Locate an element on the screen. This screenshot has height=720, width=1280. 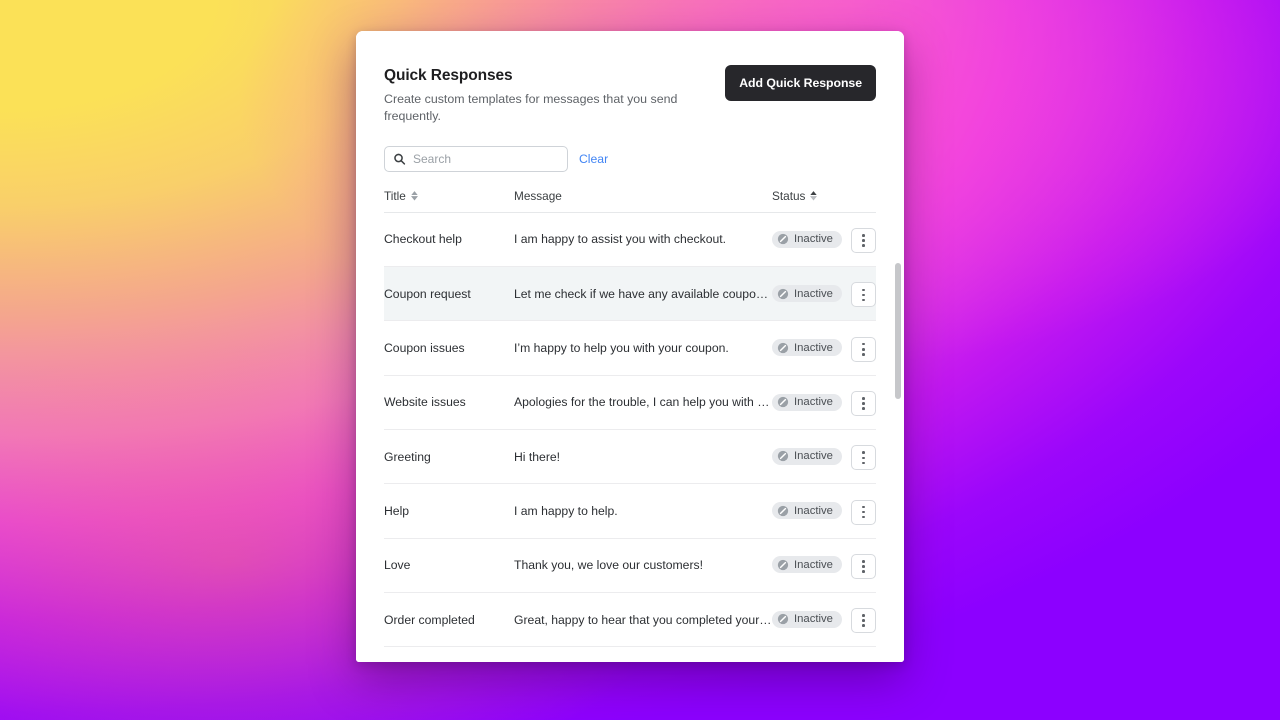
cell-message: I’m happy to help you with your coupon. is located at coordinates (621, 348).